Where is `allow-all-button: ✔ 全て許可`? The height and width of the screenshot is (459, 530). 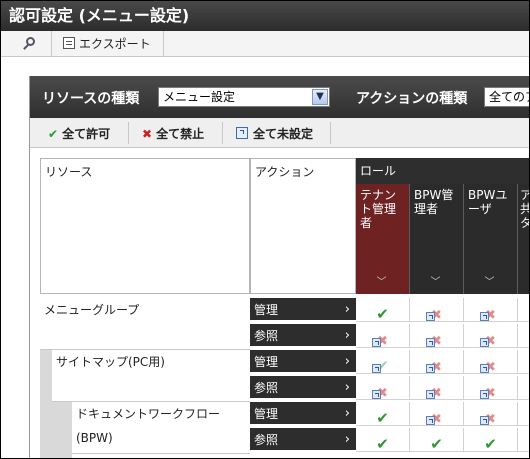 allow-all-button: ✔ 全て許可 is located at coordinates (79, 134).